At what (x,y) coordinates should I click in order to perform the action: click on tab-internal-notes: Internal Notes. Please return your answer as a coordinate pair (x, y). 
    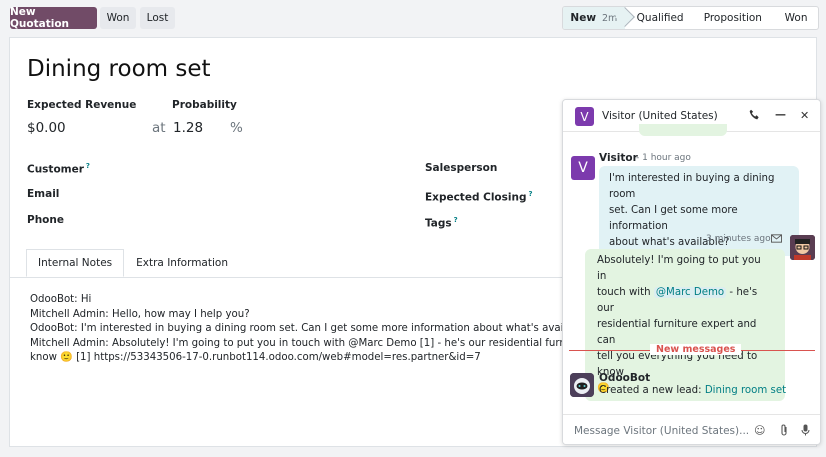
    Looking at the image, I should click on (75, 263).